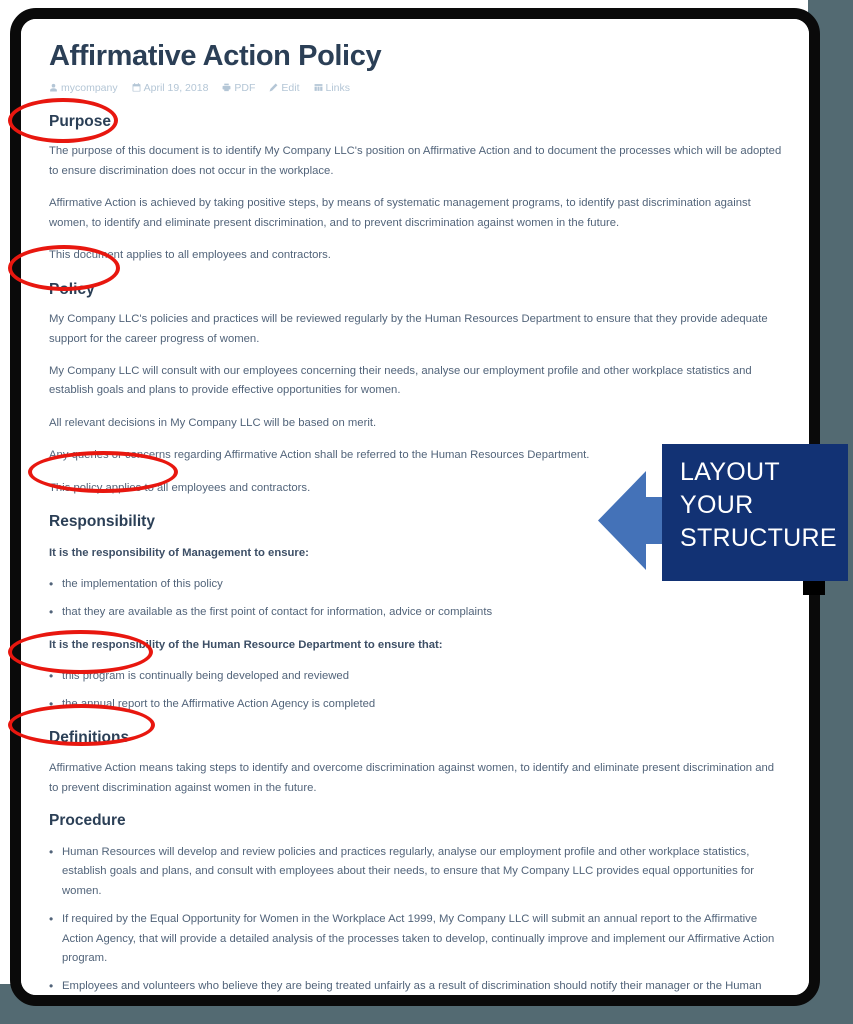 The height and width of the screenshot is (1024, 853). Describe the element at coordinates (245, 87) in the screenshot. I see `meta-pdf-label: PDF` at that location.